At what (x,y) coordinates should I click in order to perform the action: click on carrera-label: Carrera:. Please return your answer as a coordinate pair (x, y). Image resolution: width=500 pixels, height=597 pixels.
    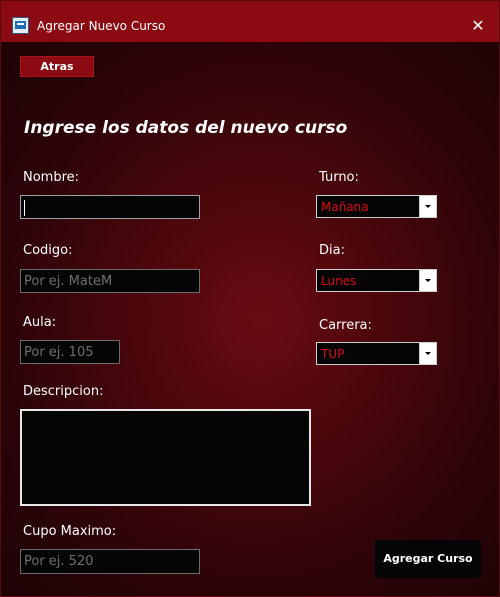
    Looking at the image, I should click on (345, 325).